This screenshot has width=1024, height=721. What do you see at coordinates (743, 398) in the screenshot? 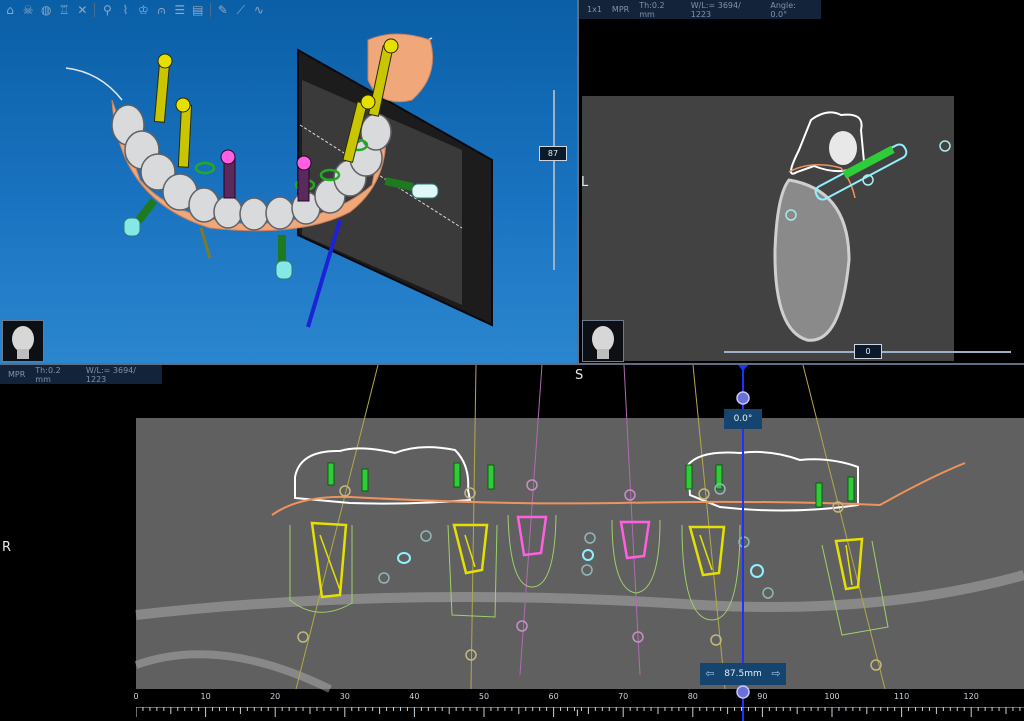
I see `cursor-handle-top` at bounding box center [743, 398].